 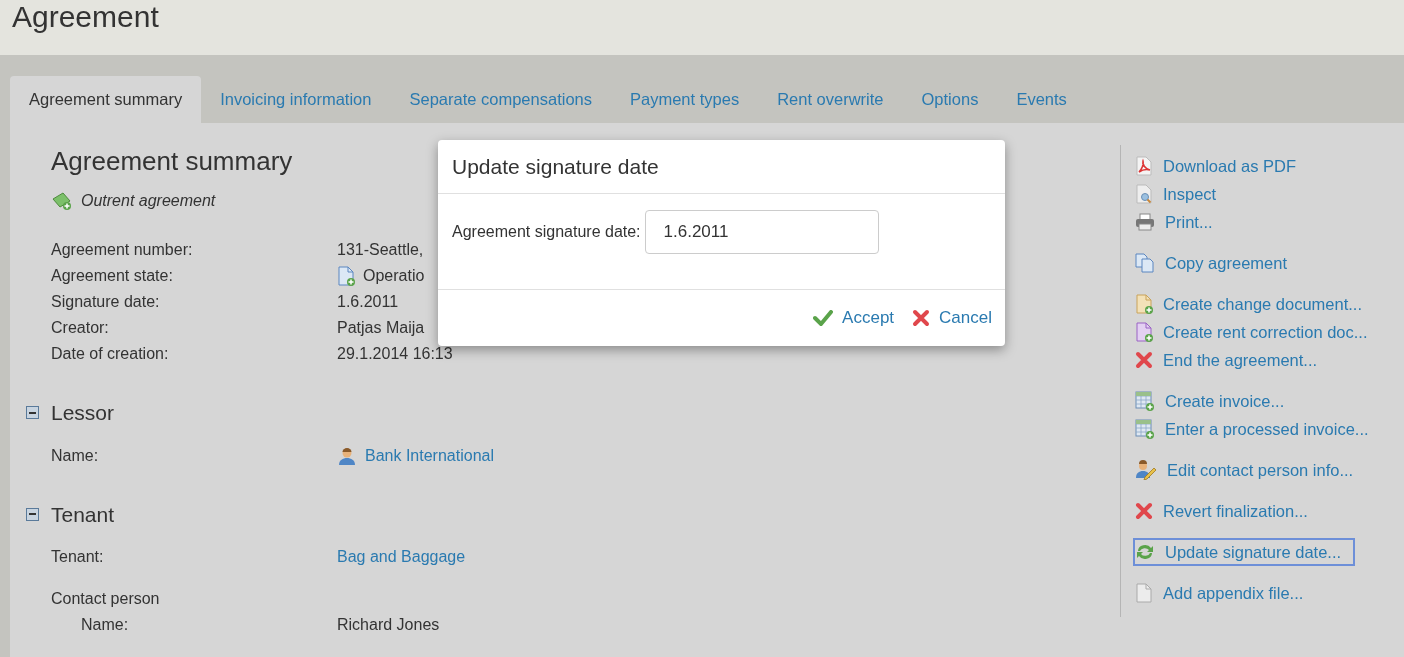 What do you see at coordinates (429, 455) in the screenshot?
I see `value-link: Bank International` at bounding box center [429, 455].